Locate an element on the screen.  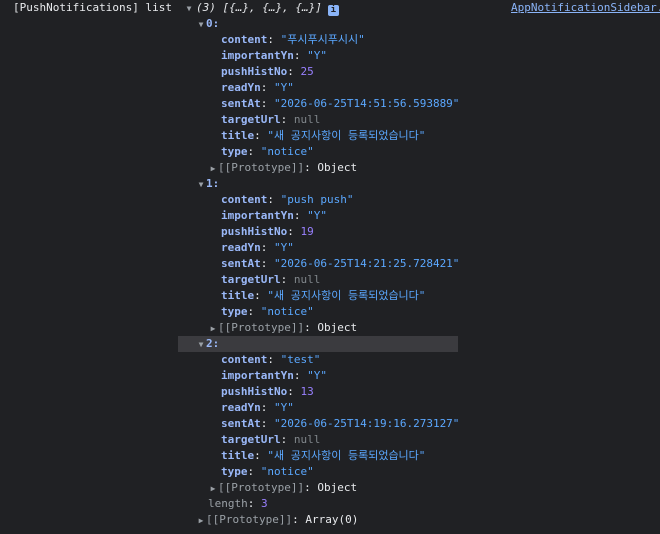
caret-right-icon: ▶ is located at coordinates (213, 328).